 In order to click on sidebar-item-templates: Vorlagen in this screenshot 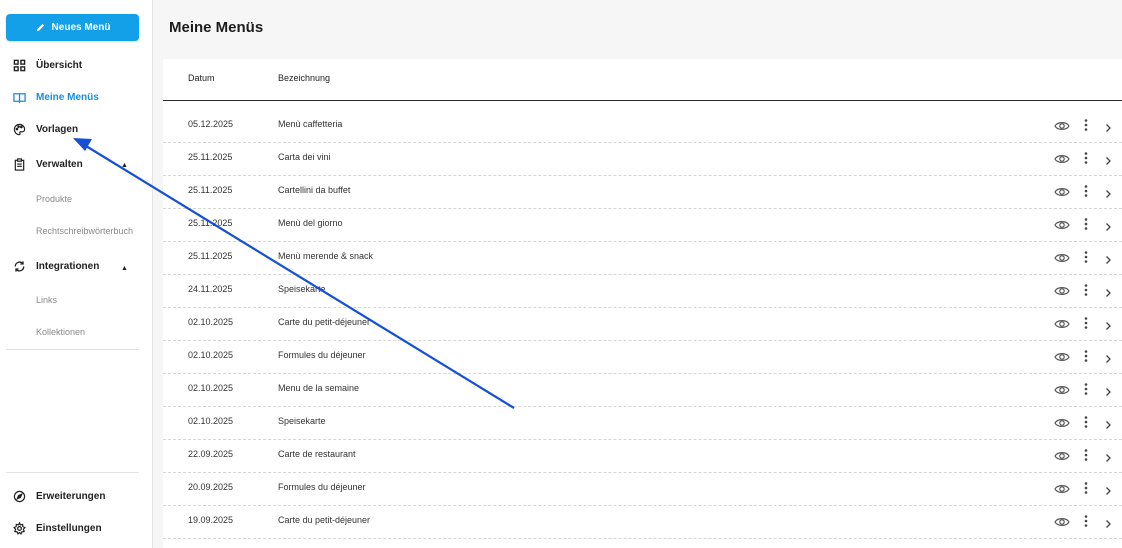, I will do `click(45, 129)`.